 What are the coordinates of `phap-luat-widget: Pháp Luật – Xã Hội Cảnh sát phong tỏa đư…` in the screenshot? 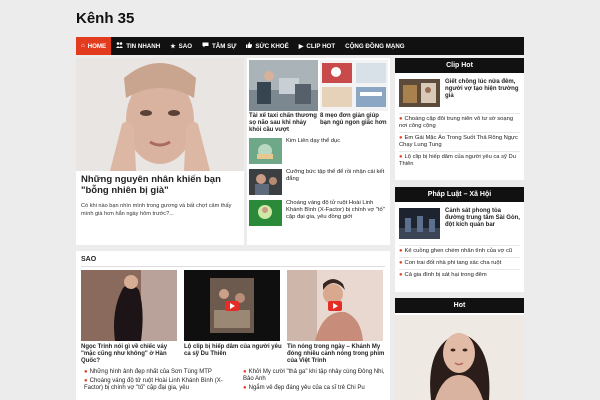 It's located at (459, 239).